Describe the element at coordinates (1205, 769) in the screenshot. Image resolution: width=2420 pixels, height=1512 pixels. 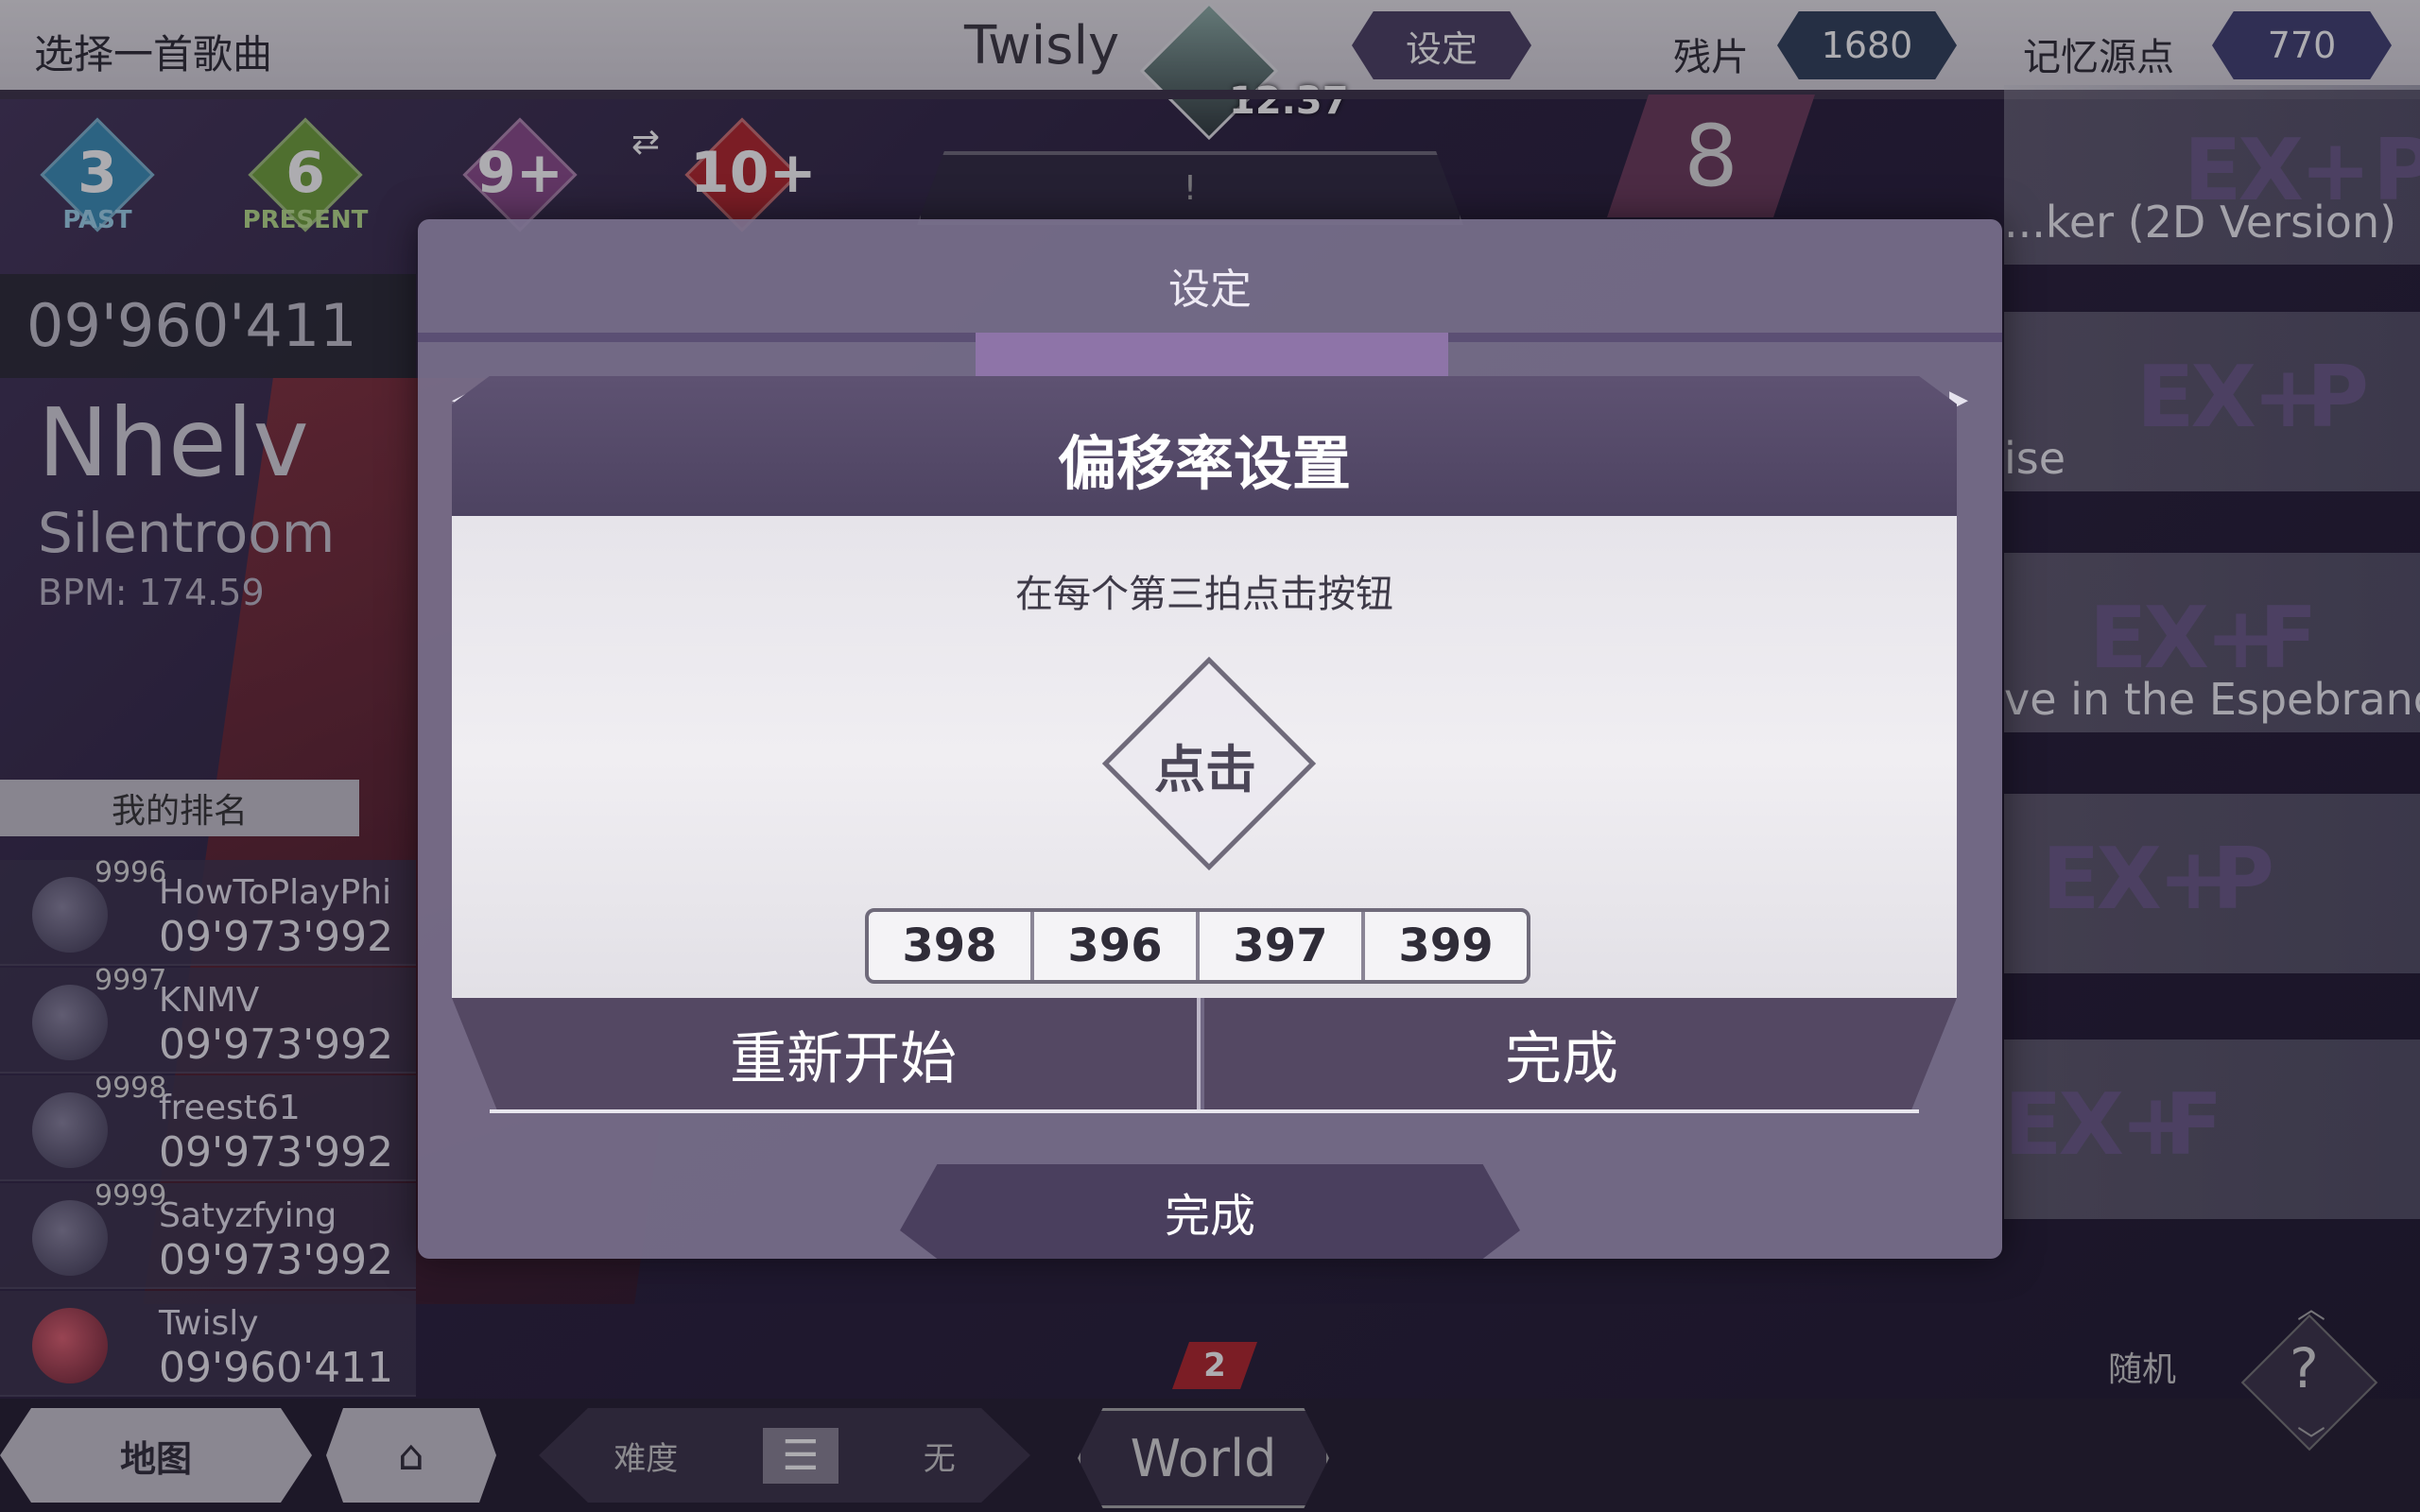
I see `tap-button-label: 点击` at that location.